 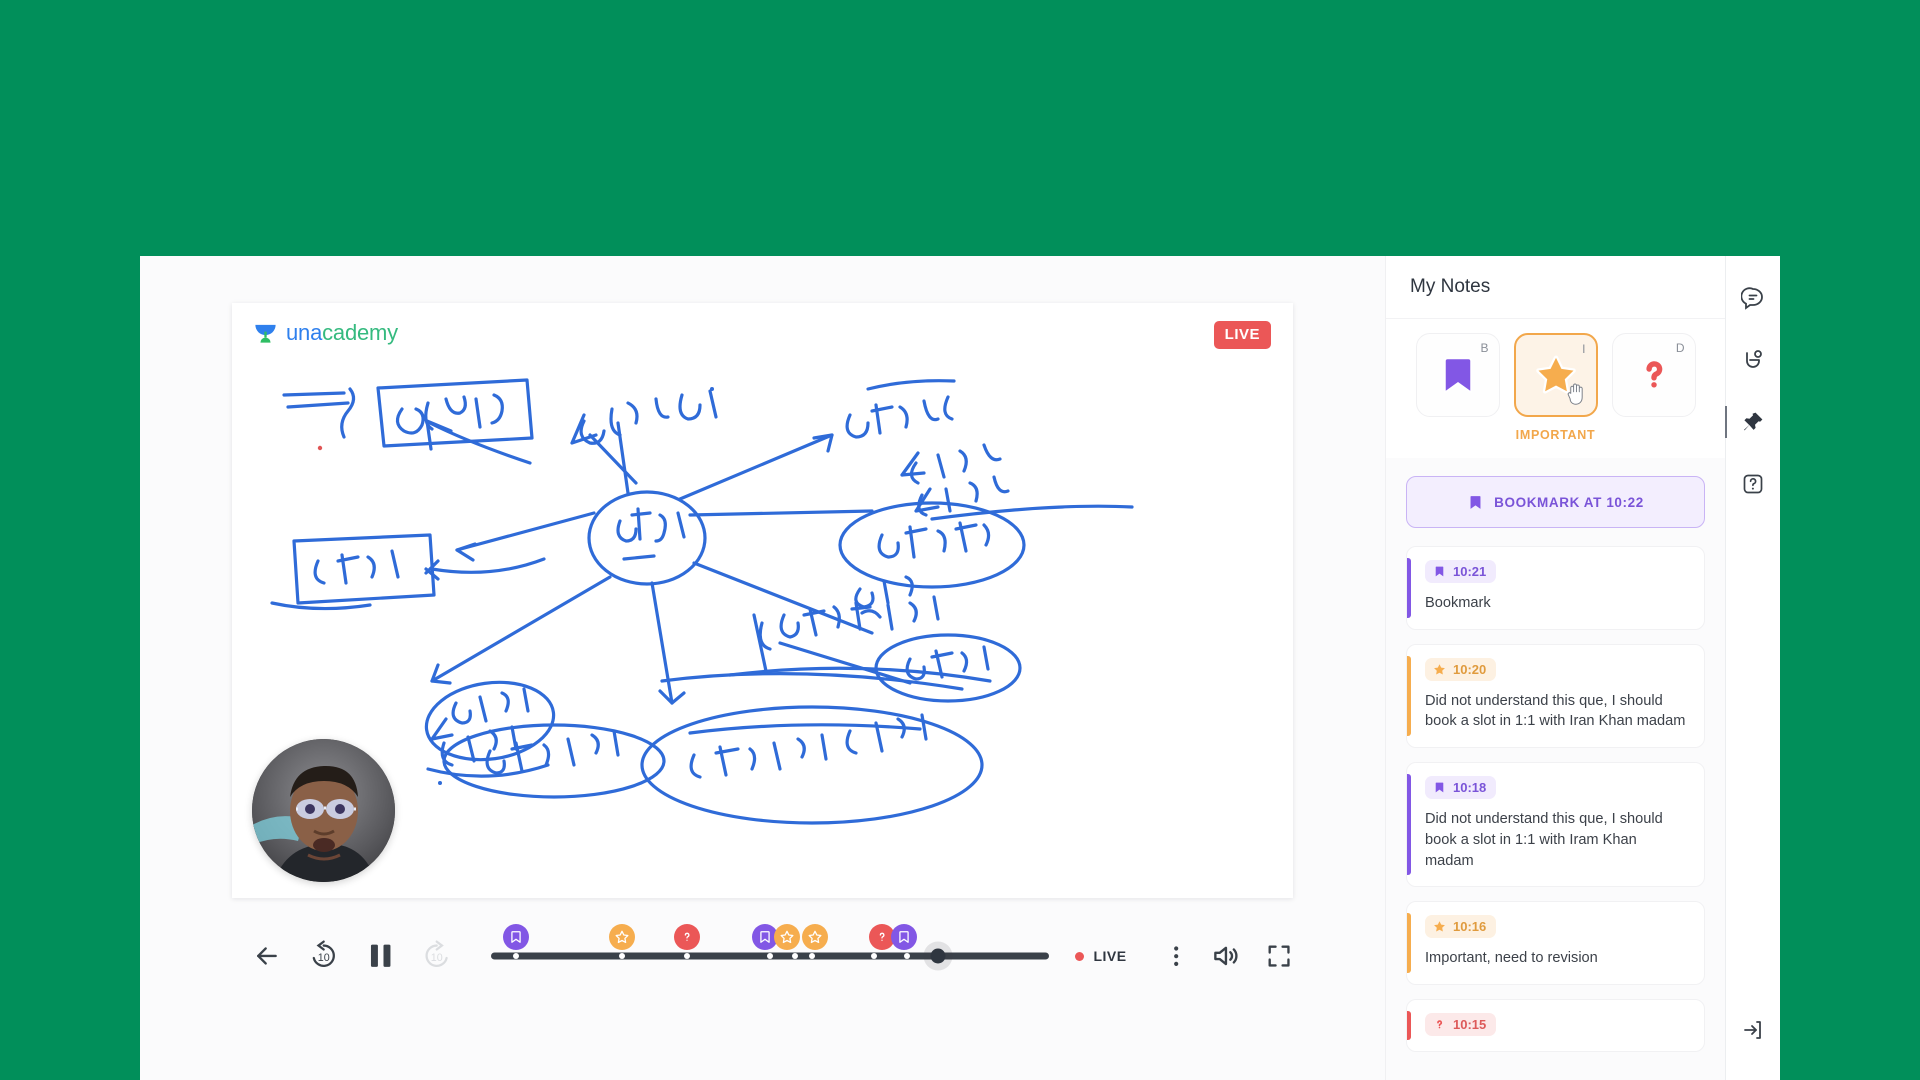 I want to click on chat-button, so click(x=1753, y=298).